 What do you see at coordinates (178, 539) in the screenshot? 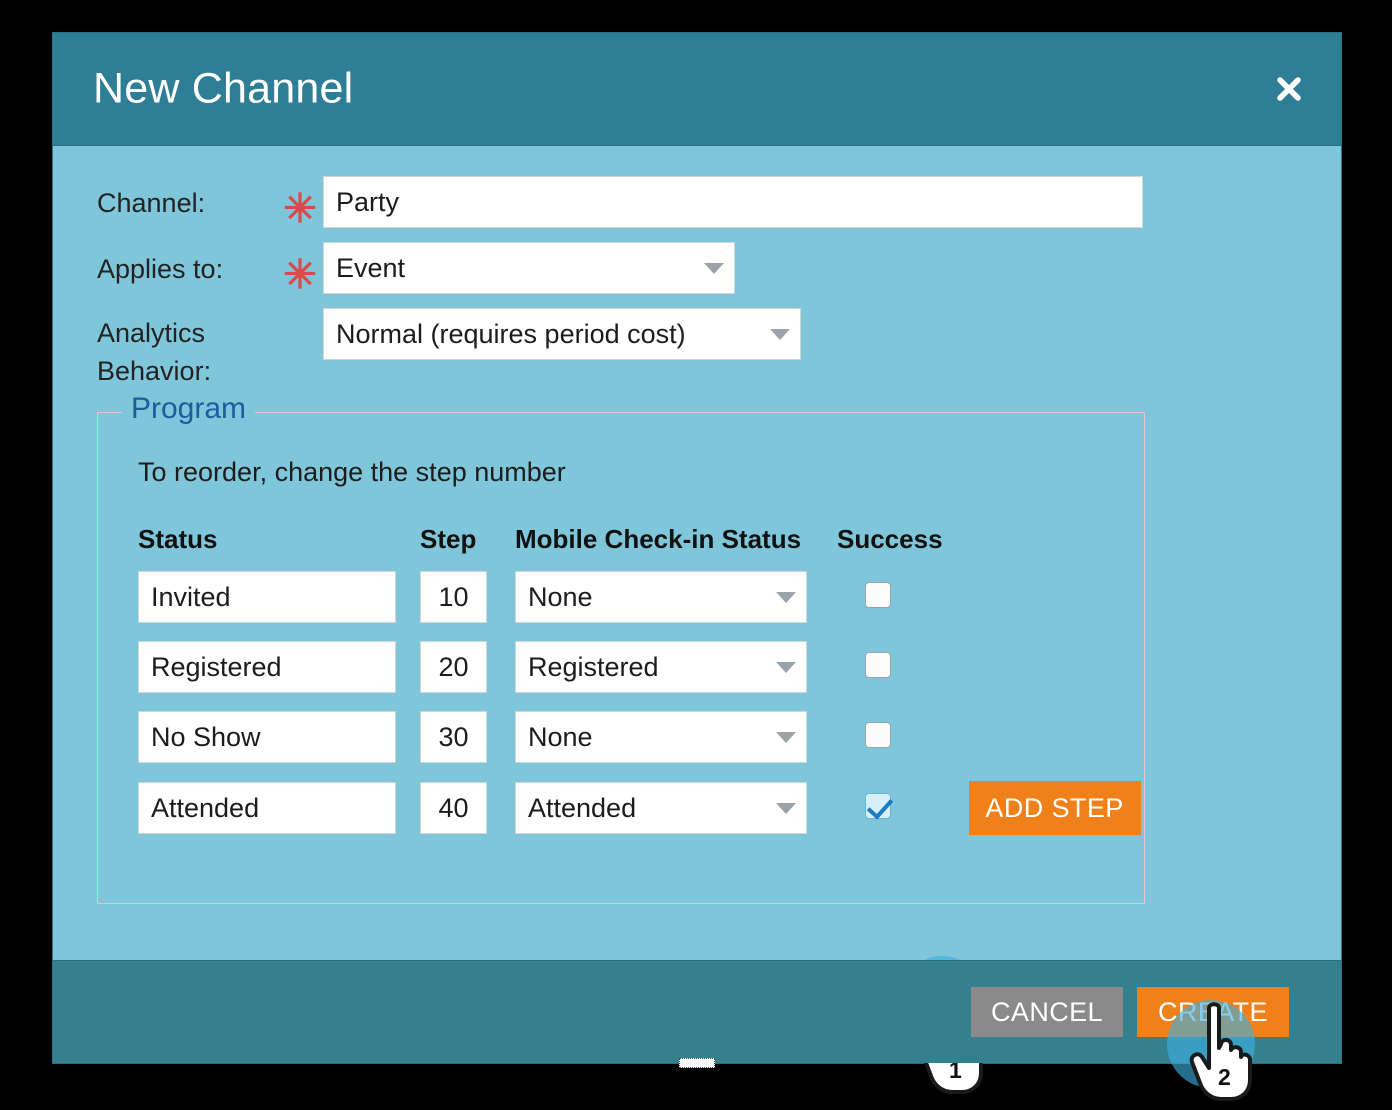
I see `column-header-status: Status` at bounding box center [178, 539].